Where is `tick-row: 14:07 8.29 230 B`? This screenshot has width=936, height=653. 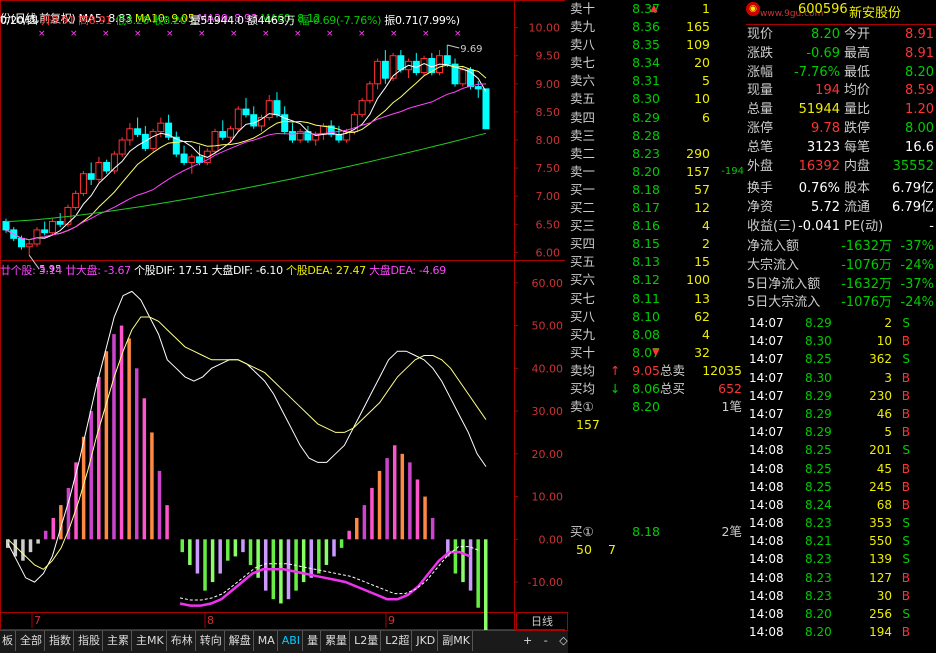
tick-row: 14:07 8.29 230 B is located at coordinates (841, 396).